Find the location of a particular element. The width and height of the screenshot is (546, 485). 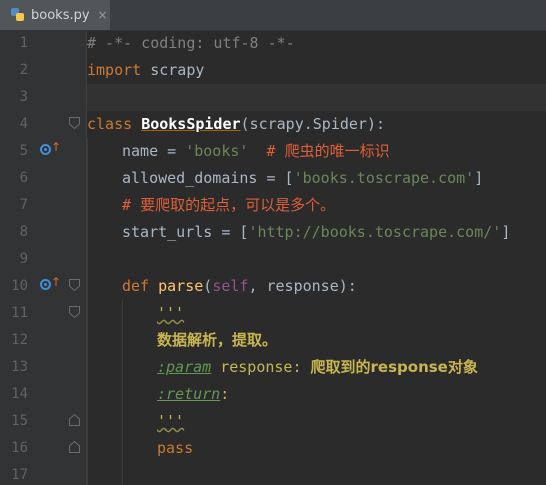

tab-books-py: books.py × is located at coordinates (55, 15).